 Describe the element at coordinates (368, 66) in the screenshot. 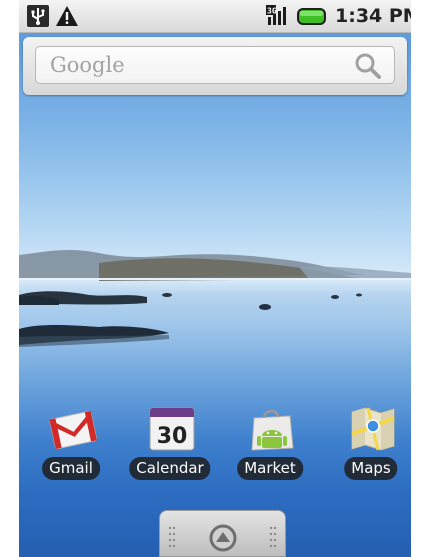

I see `search-icon` at that location.